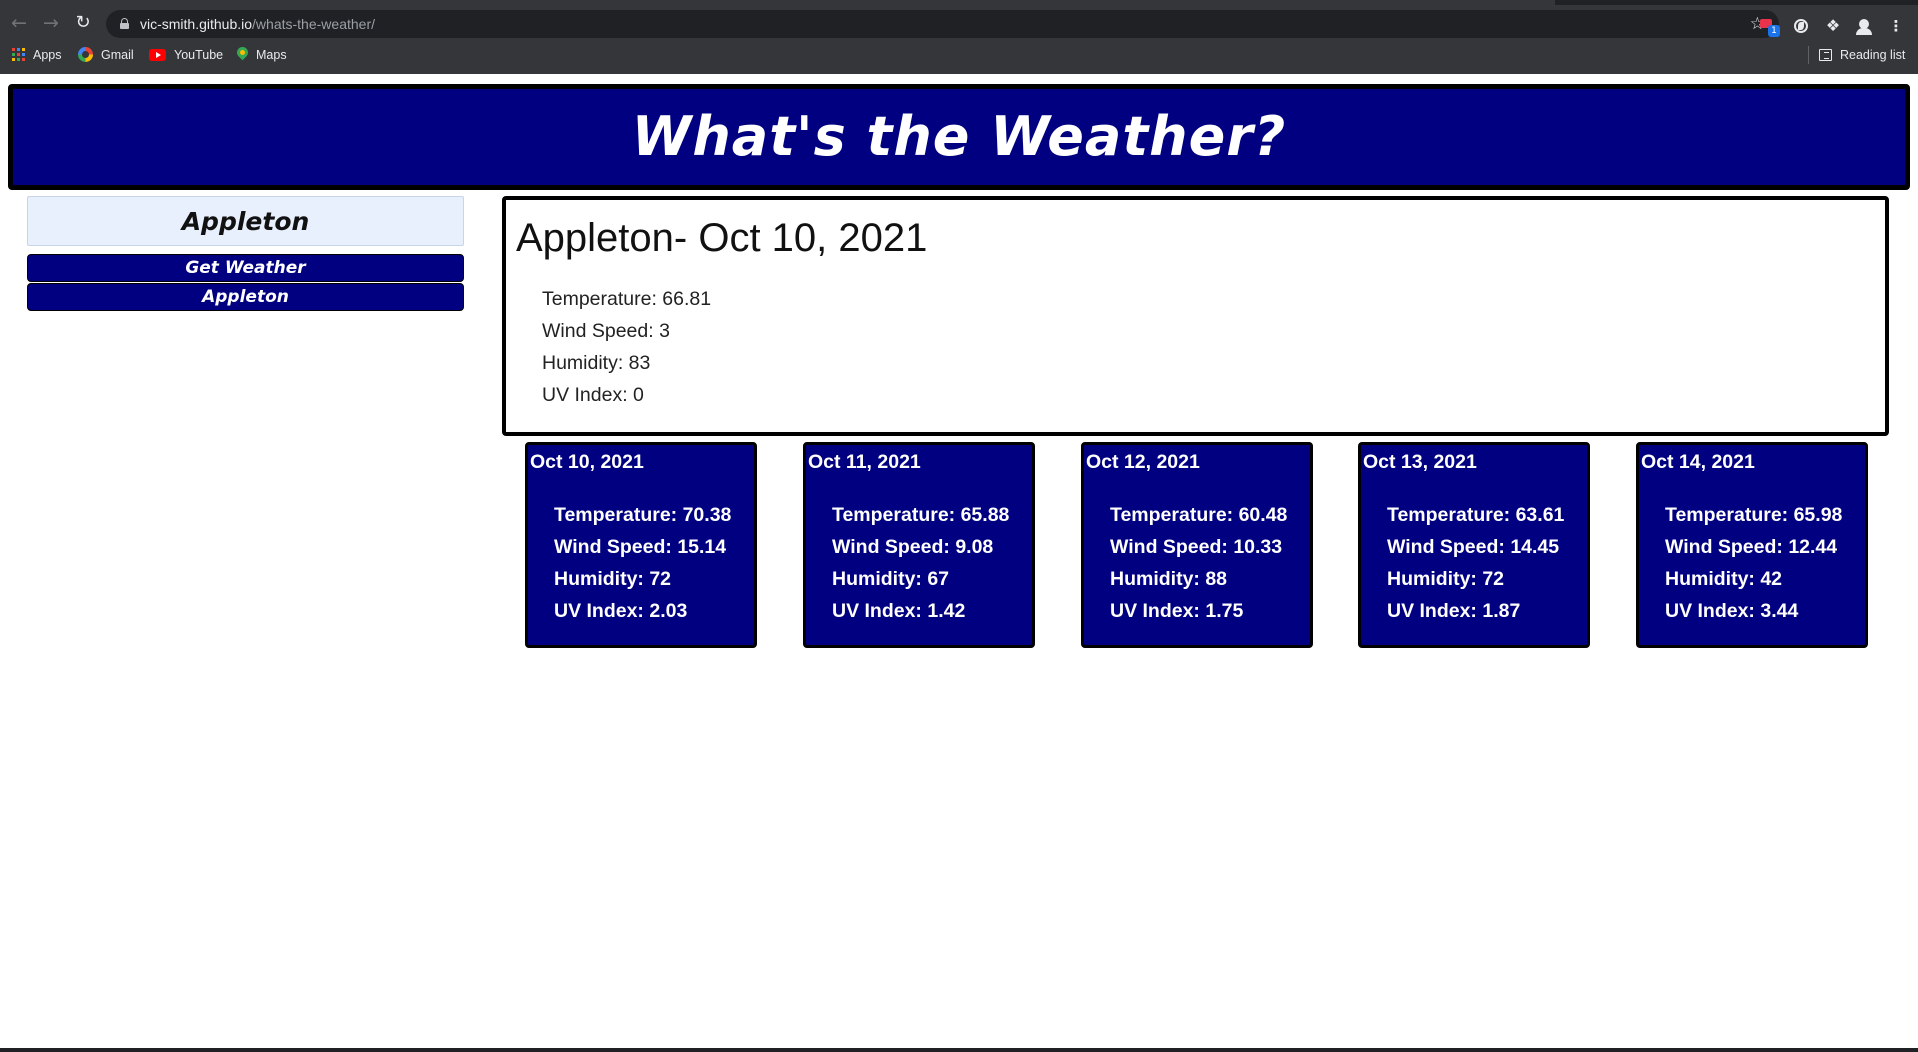 Image resolution: width=1918 pixels, height=1052 pixels. Describe the element at coordinates (942, 24) in the screenshot. I see `address-bar: vic-smith.github.io/whats-the-weather/ ☆` at that location.